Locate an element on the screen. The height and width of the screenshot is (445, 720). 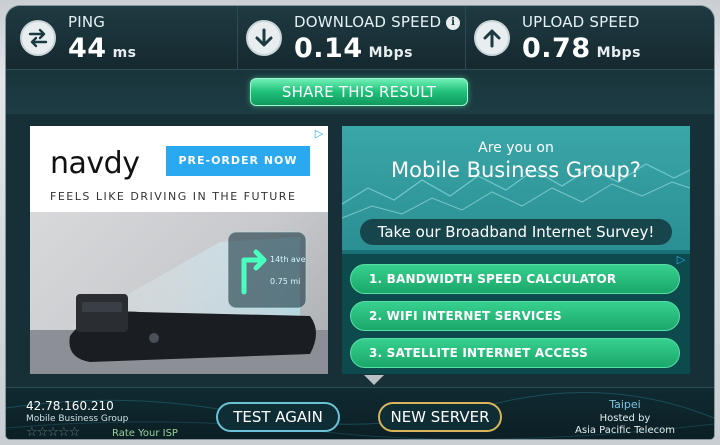
host-name: Asia Pacific Telecom is located at coordinates (625, 430).